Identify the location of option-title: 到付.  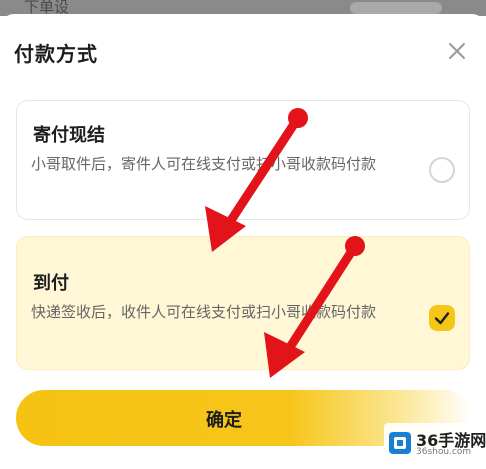
(51, 283).